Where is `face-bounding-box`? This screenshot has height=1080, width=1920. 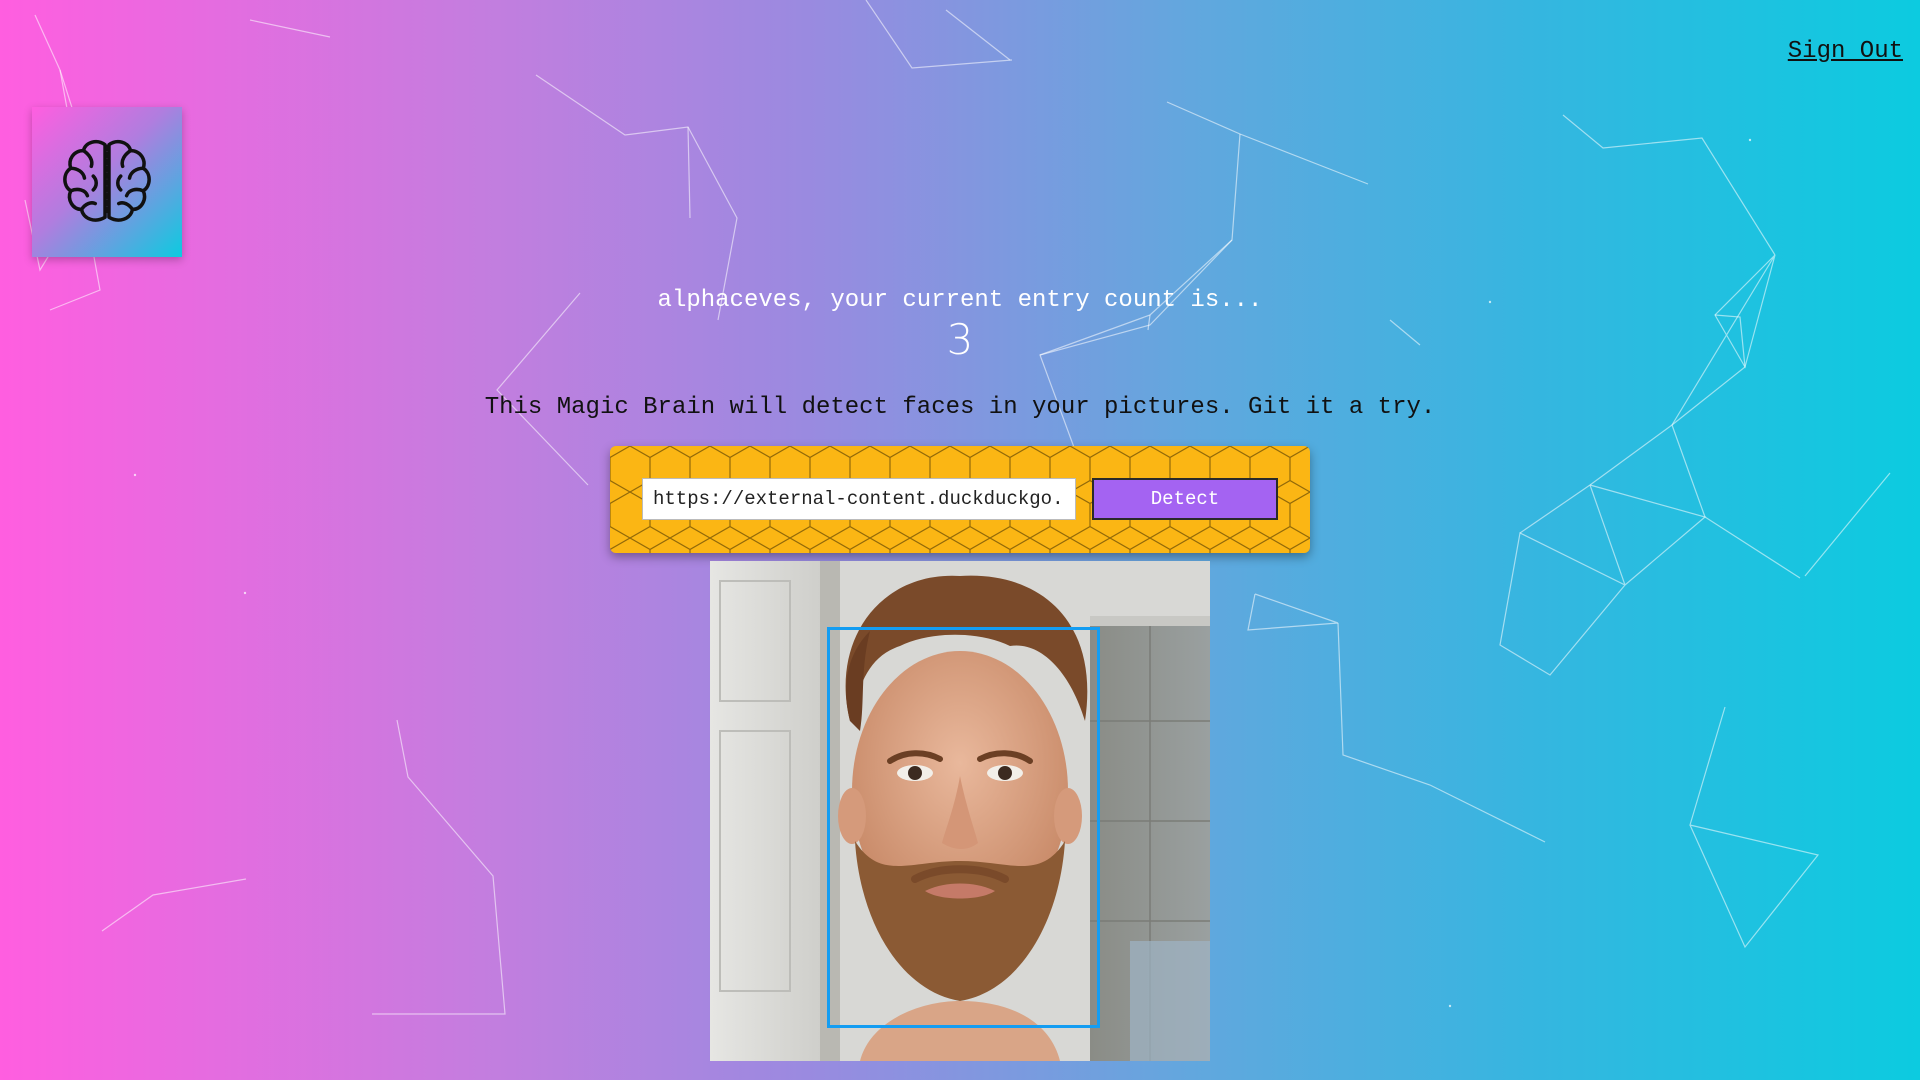
face-bounding-box is located at coordinates (963, 827).